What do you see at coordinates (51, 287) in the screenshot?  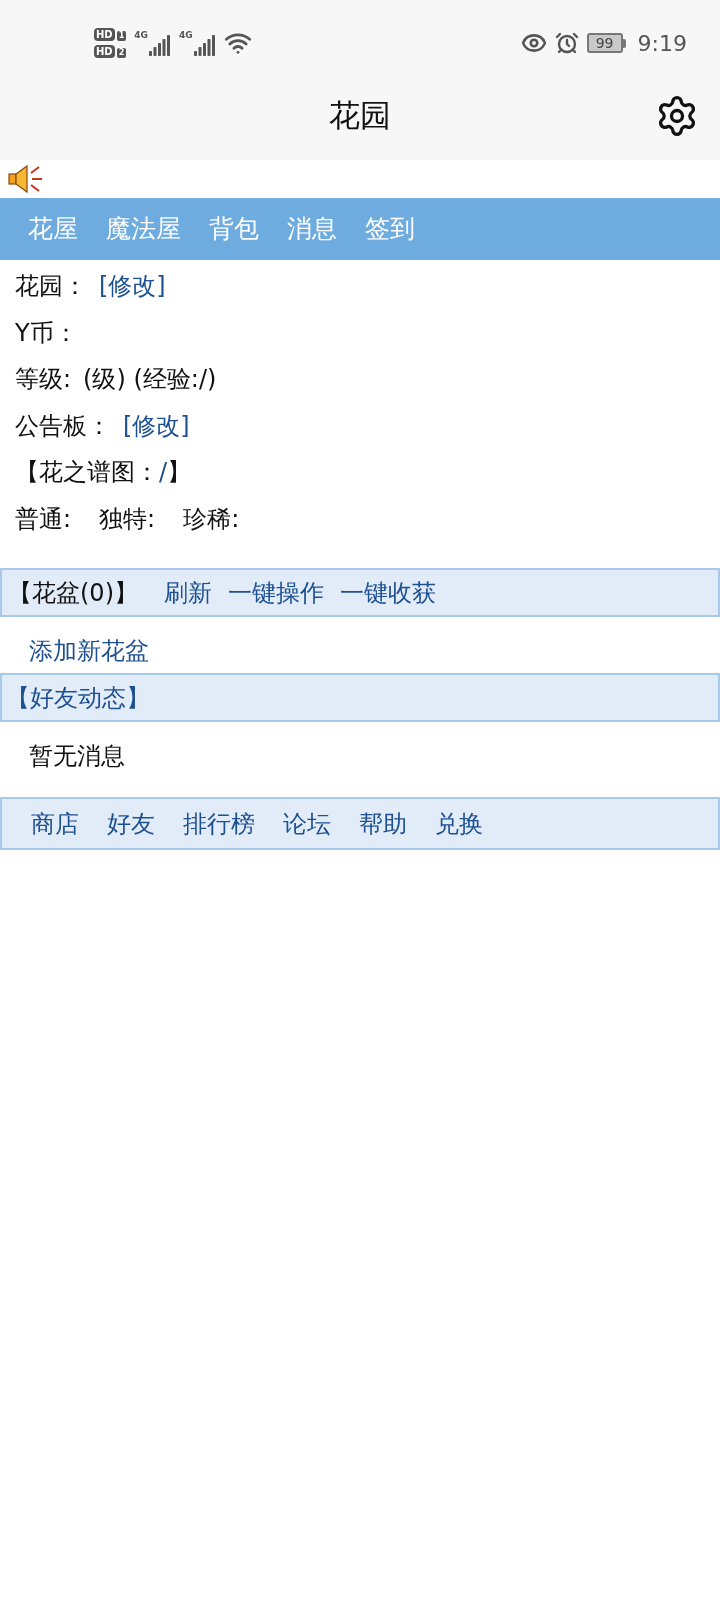 I see `info-label: 花园：` at bounding box center [51, 287].